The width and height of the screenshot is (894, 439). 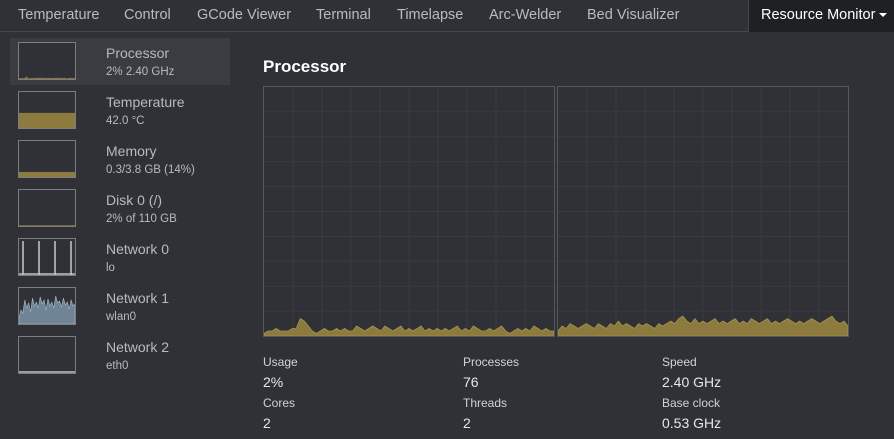 I want to click on network-0-thumbnail, so click(x=47, y=257).